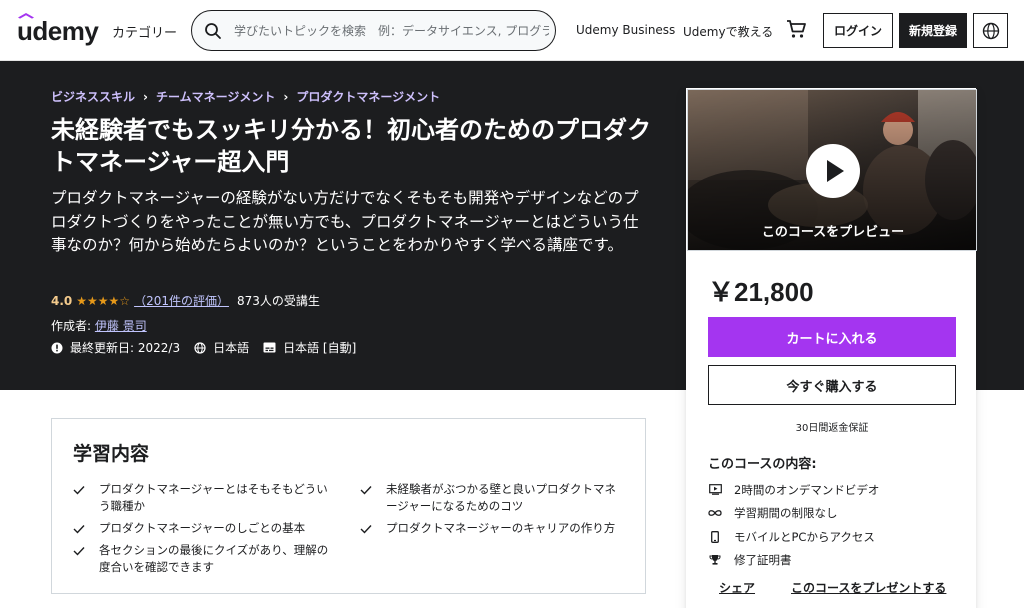 This screenshot has width=1024, height=608. I want to click on category-menu: カテゴリー, so click(144, 31).